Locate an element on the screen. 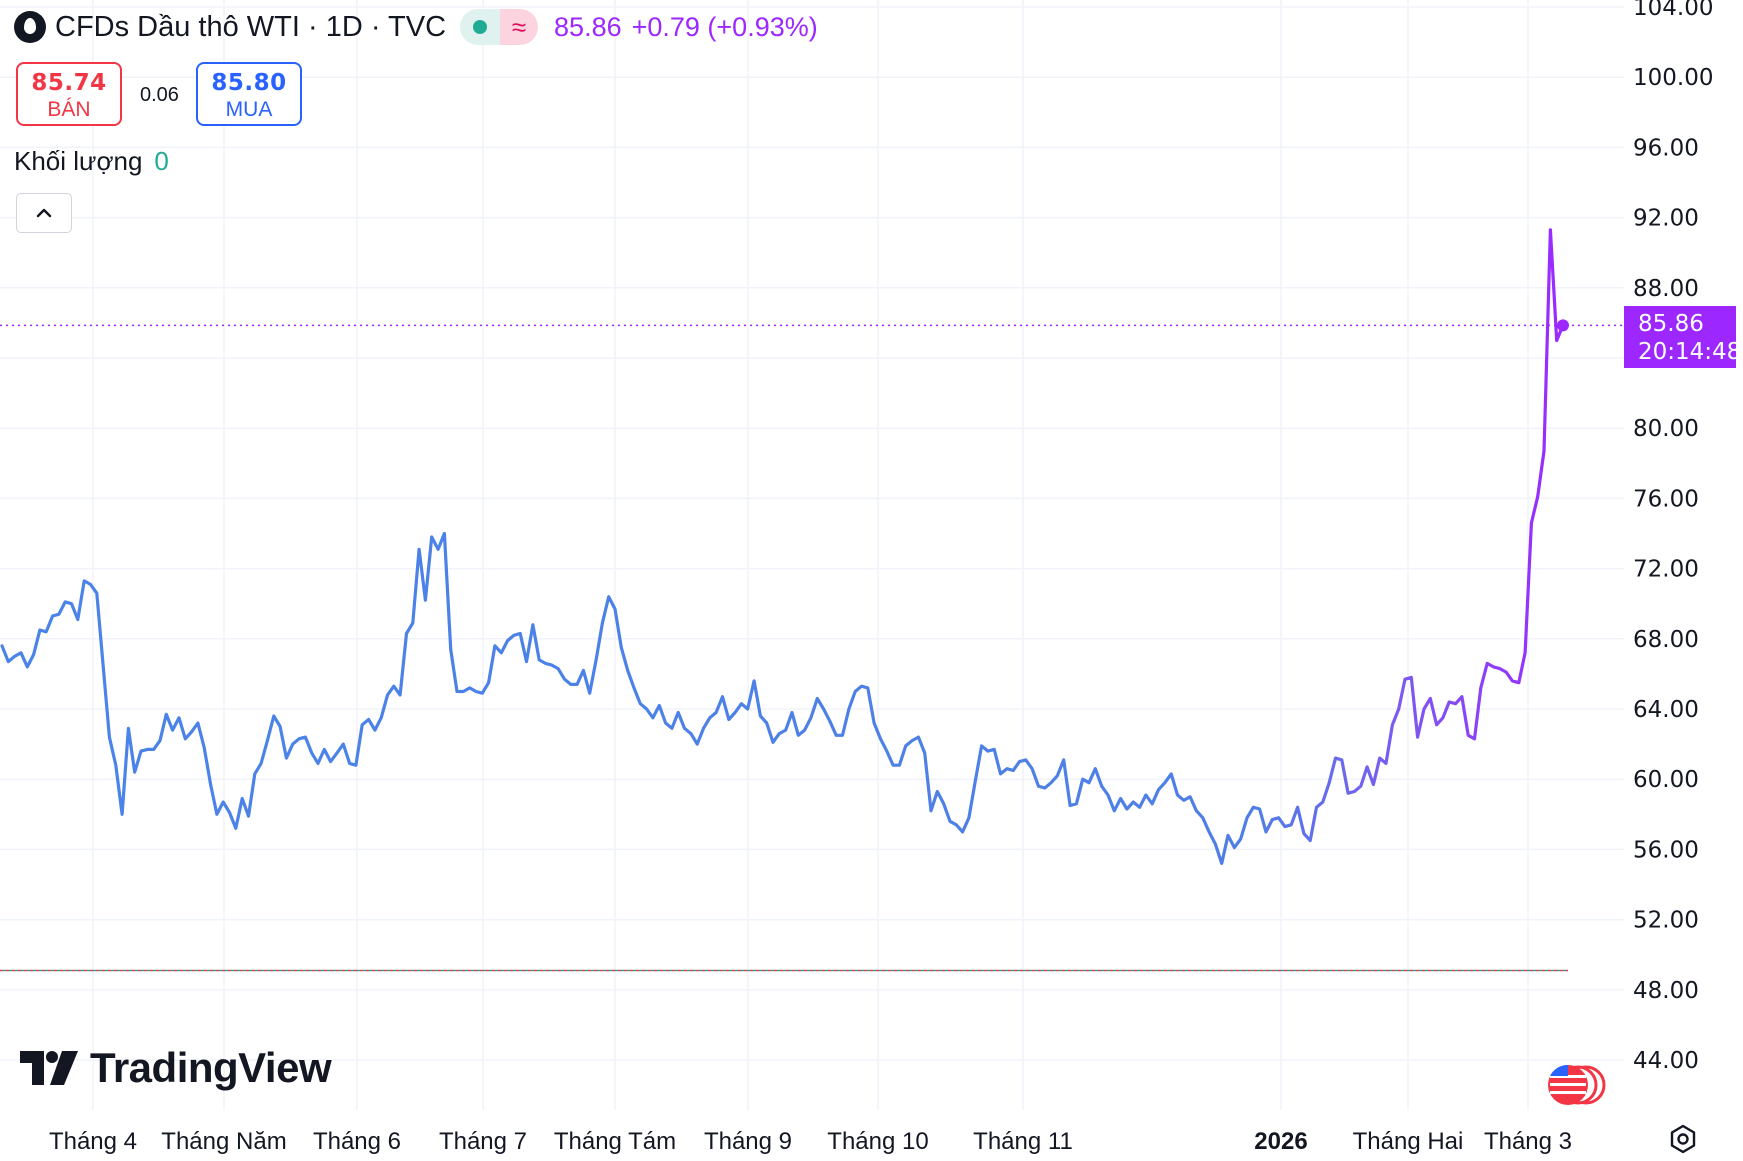 The image size is (1743, 1161). y-tick-label: 76.00 is located at coordinates (1666, 499).